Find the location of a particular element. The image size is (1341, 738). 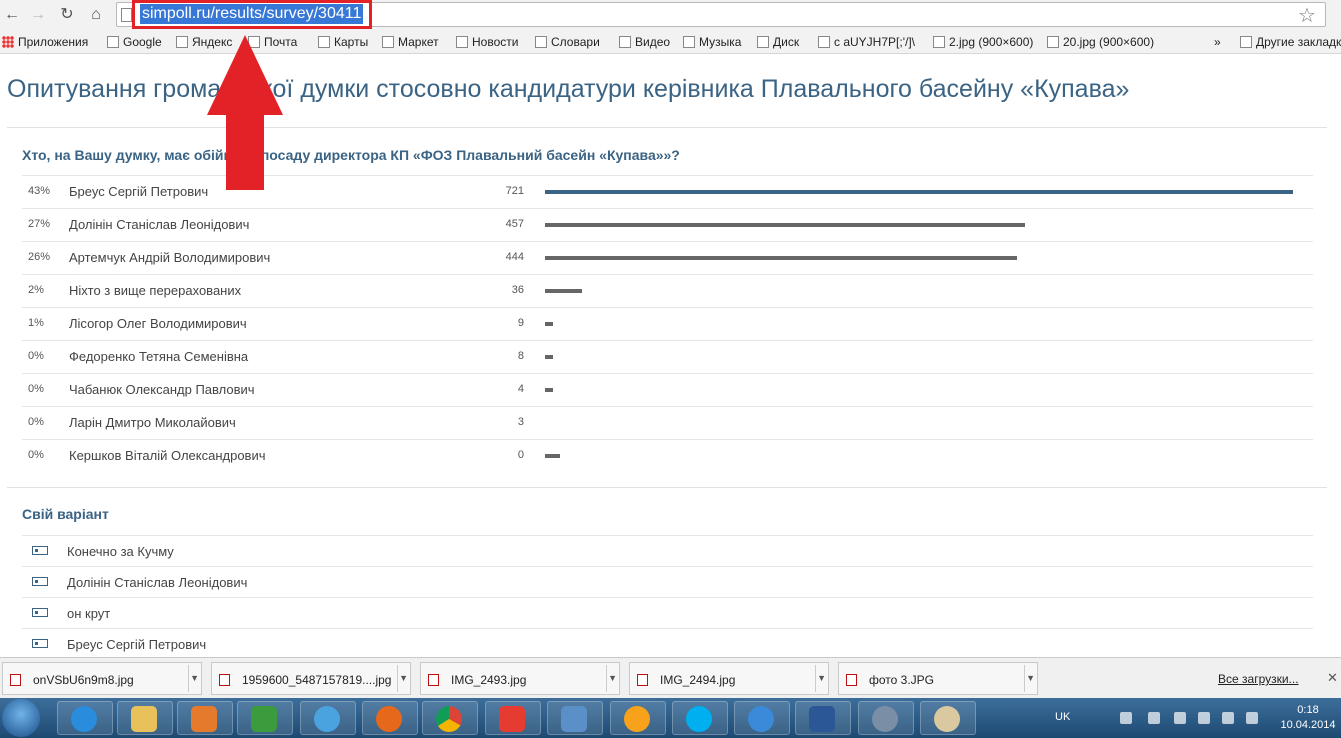

download-item: onVSbU6n9m8.jpg ▼ is located at coordinates (102, 678).